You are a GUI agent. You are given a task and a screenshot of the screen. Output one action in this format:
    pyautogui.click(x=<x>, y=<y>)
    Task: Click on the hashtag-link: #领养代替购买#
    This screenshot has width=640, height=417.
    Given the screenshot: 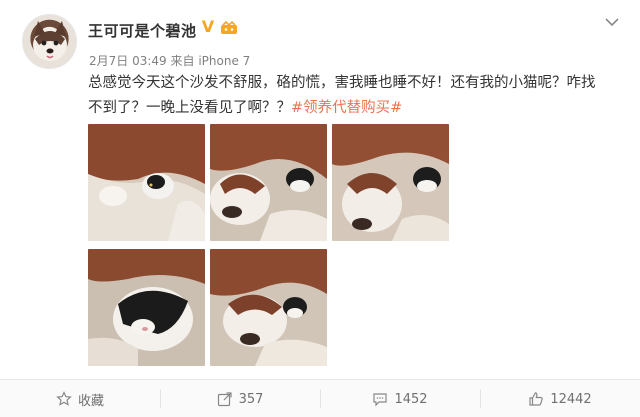 What is the action you would take?
    pyautogui.click(x=346, y=108)
    